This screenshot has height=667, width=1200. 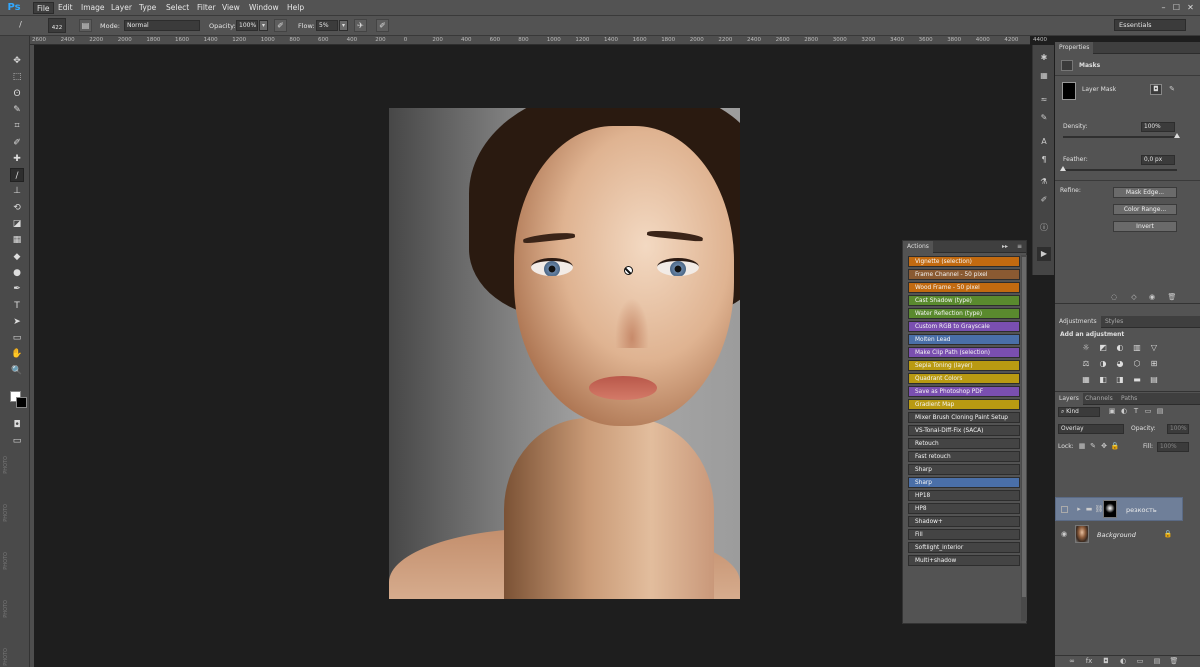 What do you see at coordinates (964, 287) in the screenshot?
I see `action-button: Wood Frame - 50 pixel` at bounding box center [964, 287].